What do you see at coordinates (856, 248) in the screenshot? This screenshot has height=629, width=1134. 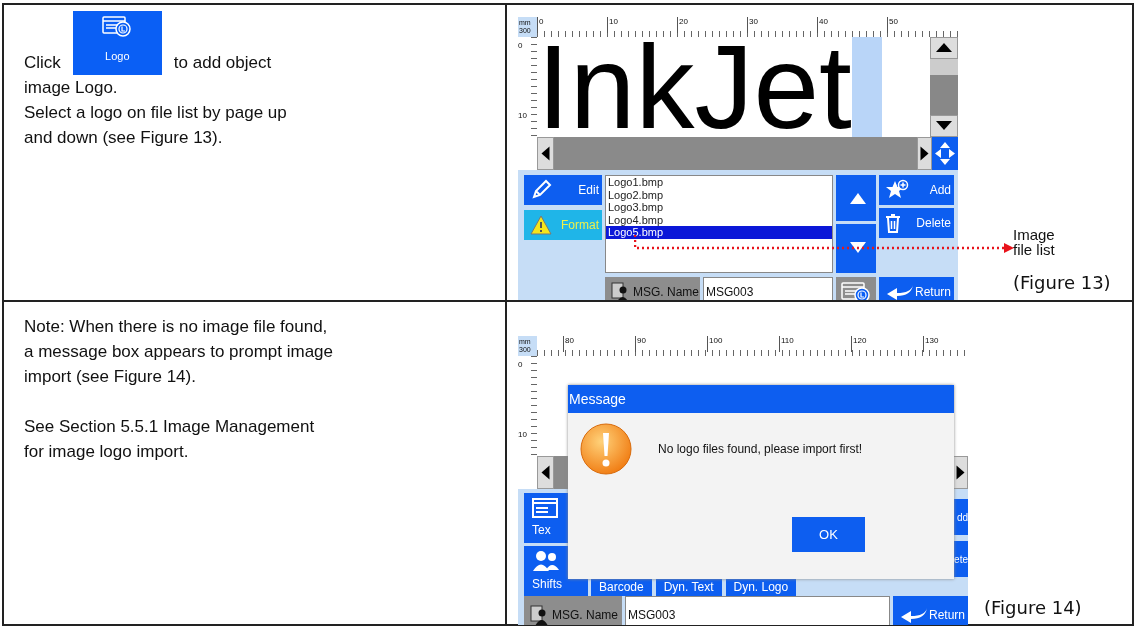 I see `page-down-button` at bounding box center [856, 248].